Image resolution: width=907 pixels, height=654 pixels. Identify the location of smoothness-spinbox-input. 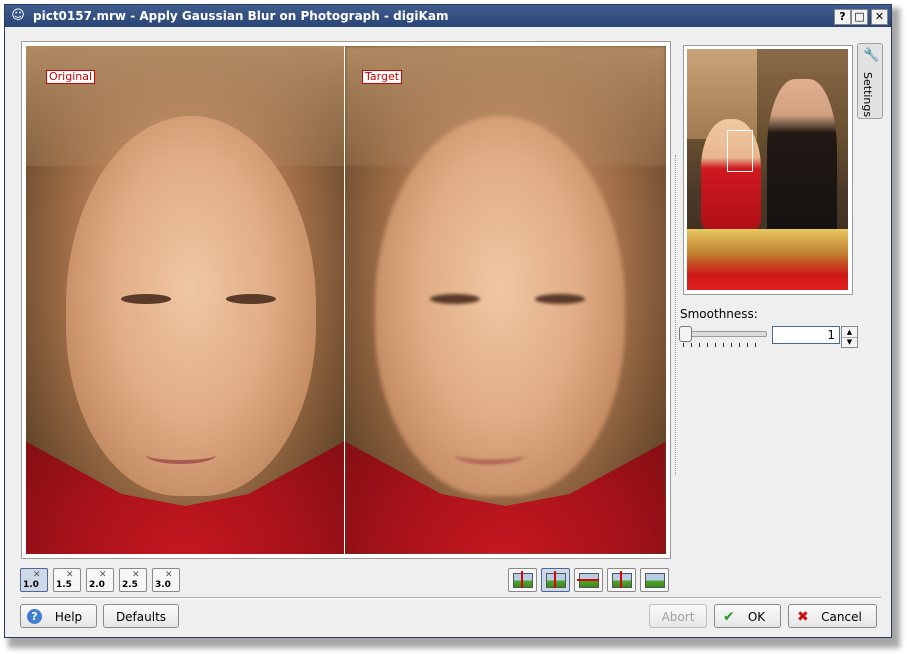
(806, 335).